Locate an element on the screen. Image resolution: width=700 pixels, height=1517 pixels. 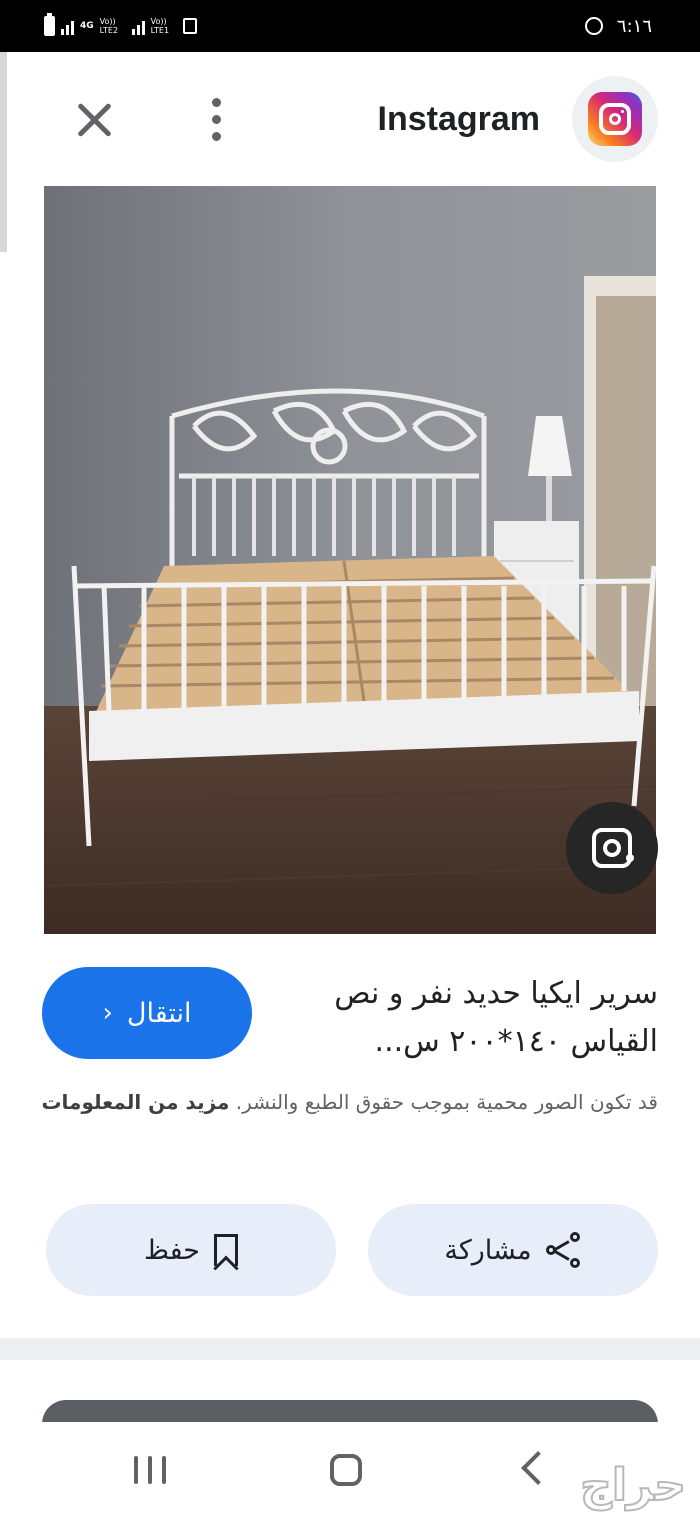
source-avatar is located at coordinates (615, 119).